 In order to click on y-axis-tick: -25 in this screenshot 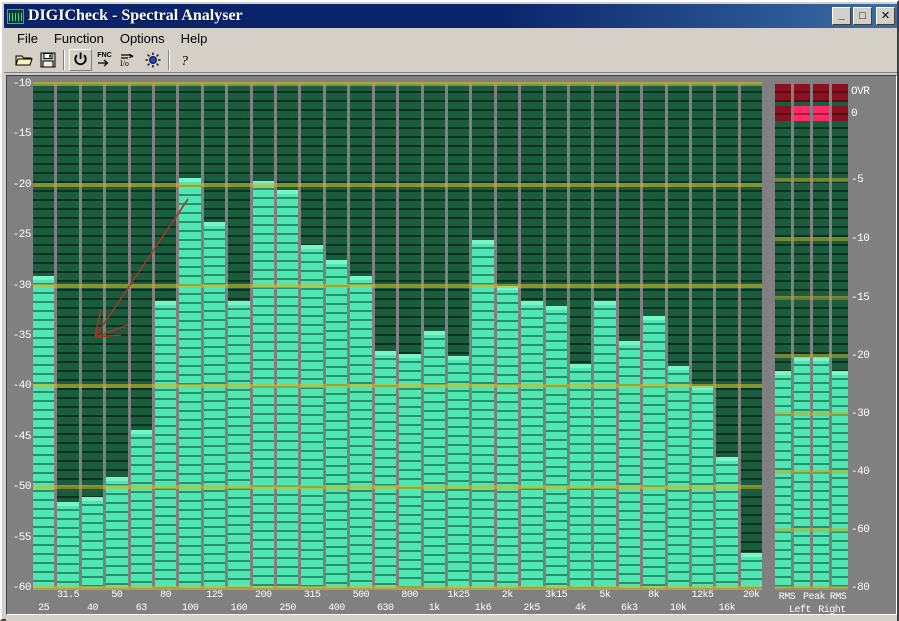, I will do `click(22, 235)`.